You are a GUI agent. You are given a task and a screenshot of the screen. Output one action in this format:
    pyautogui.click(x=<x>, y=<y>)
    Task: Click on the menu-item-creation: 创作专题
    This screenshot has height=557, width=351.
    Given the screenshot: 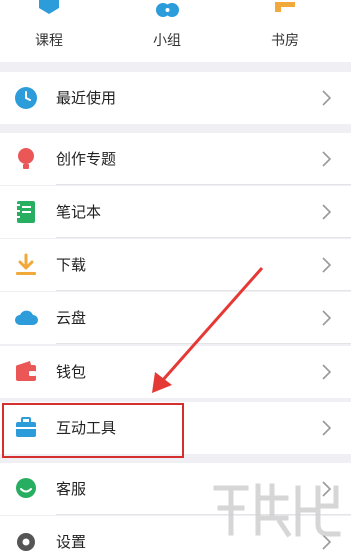 What is the action you would take?
    pyautogui.click(x=175, y=159)
    